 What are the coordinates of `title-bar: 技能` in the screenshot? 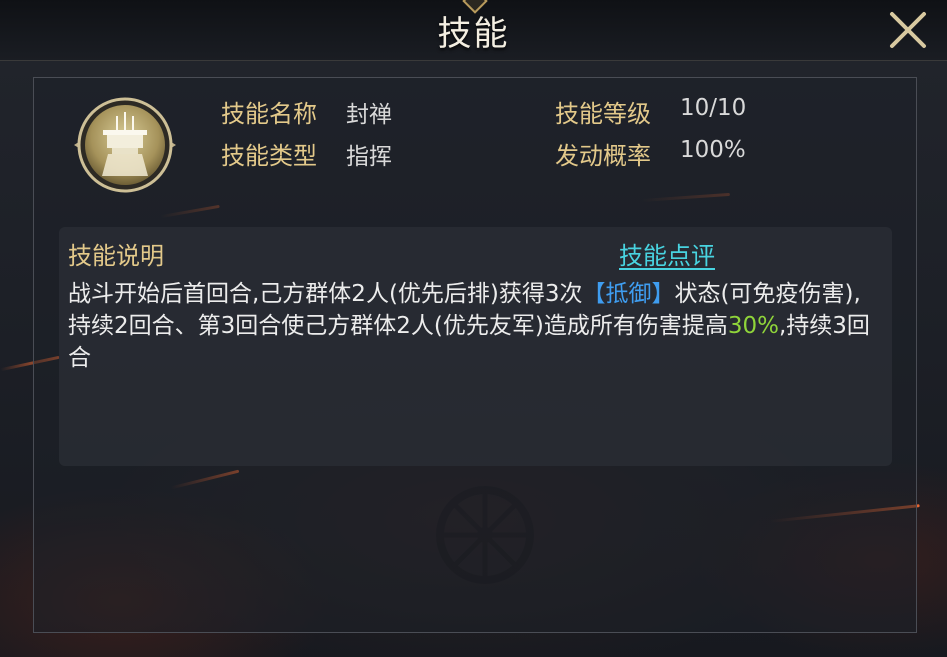 It's located at (473, 30).